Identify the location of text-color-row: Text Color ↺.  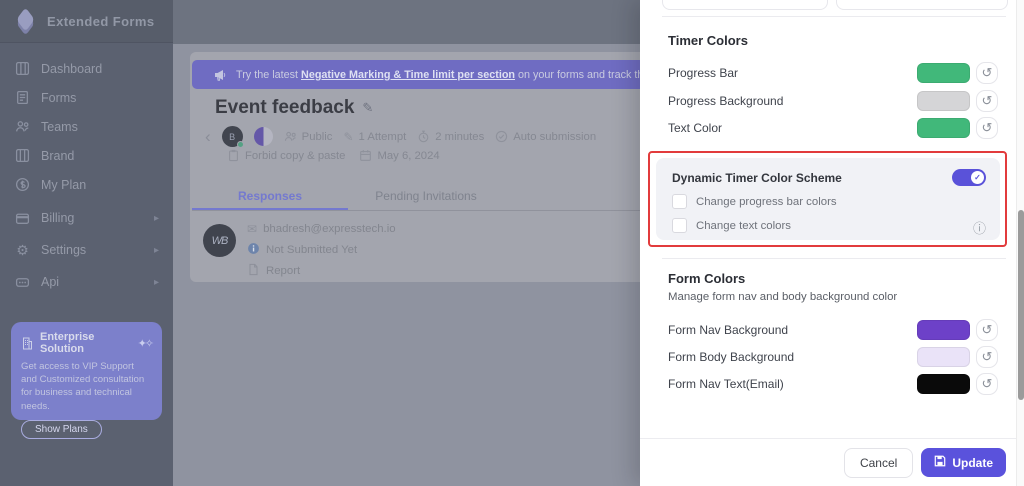
(833, 128).